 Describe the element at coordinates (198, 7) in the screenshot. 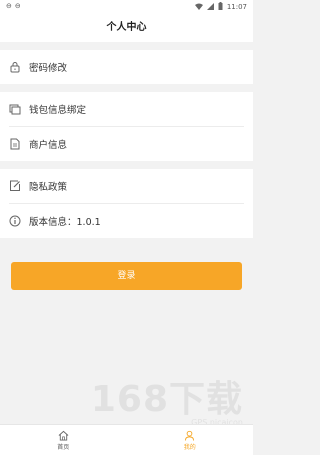

I see `wifi-icon` at that location.